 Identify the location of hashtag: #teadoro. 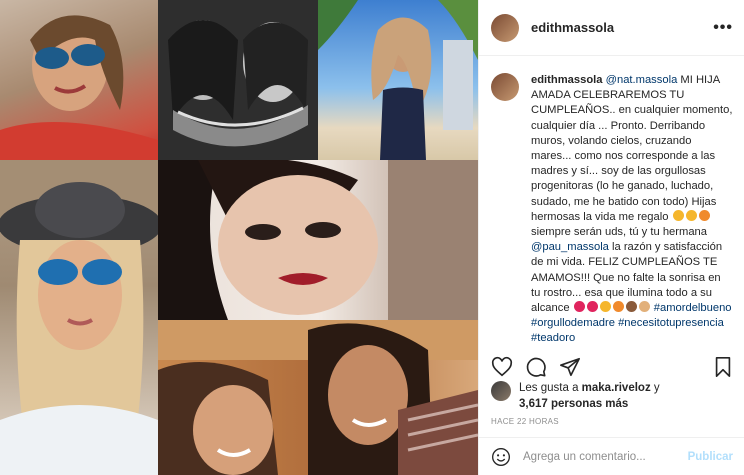
(553, 338).